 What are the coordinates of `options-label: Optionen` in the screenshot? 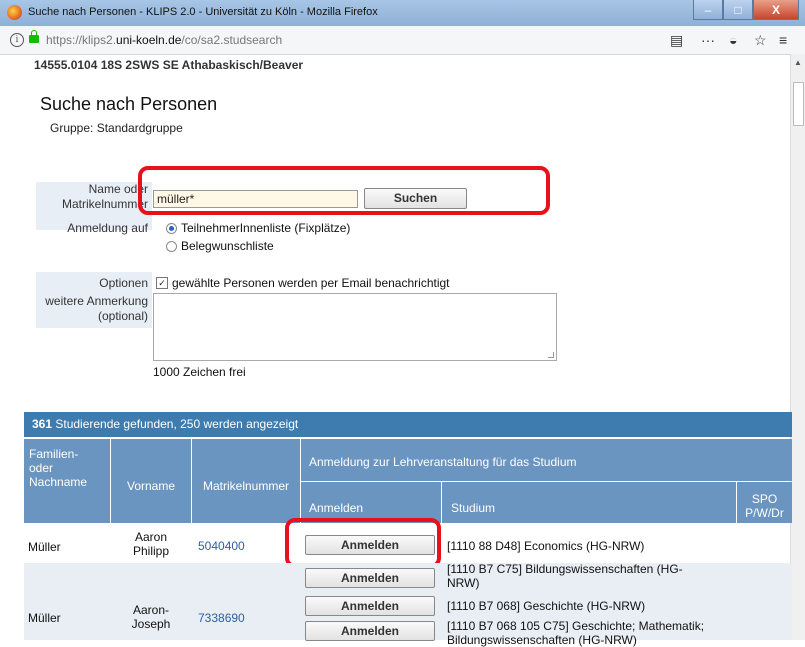 It's located at (123, 283).